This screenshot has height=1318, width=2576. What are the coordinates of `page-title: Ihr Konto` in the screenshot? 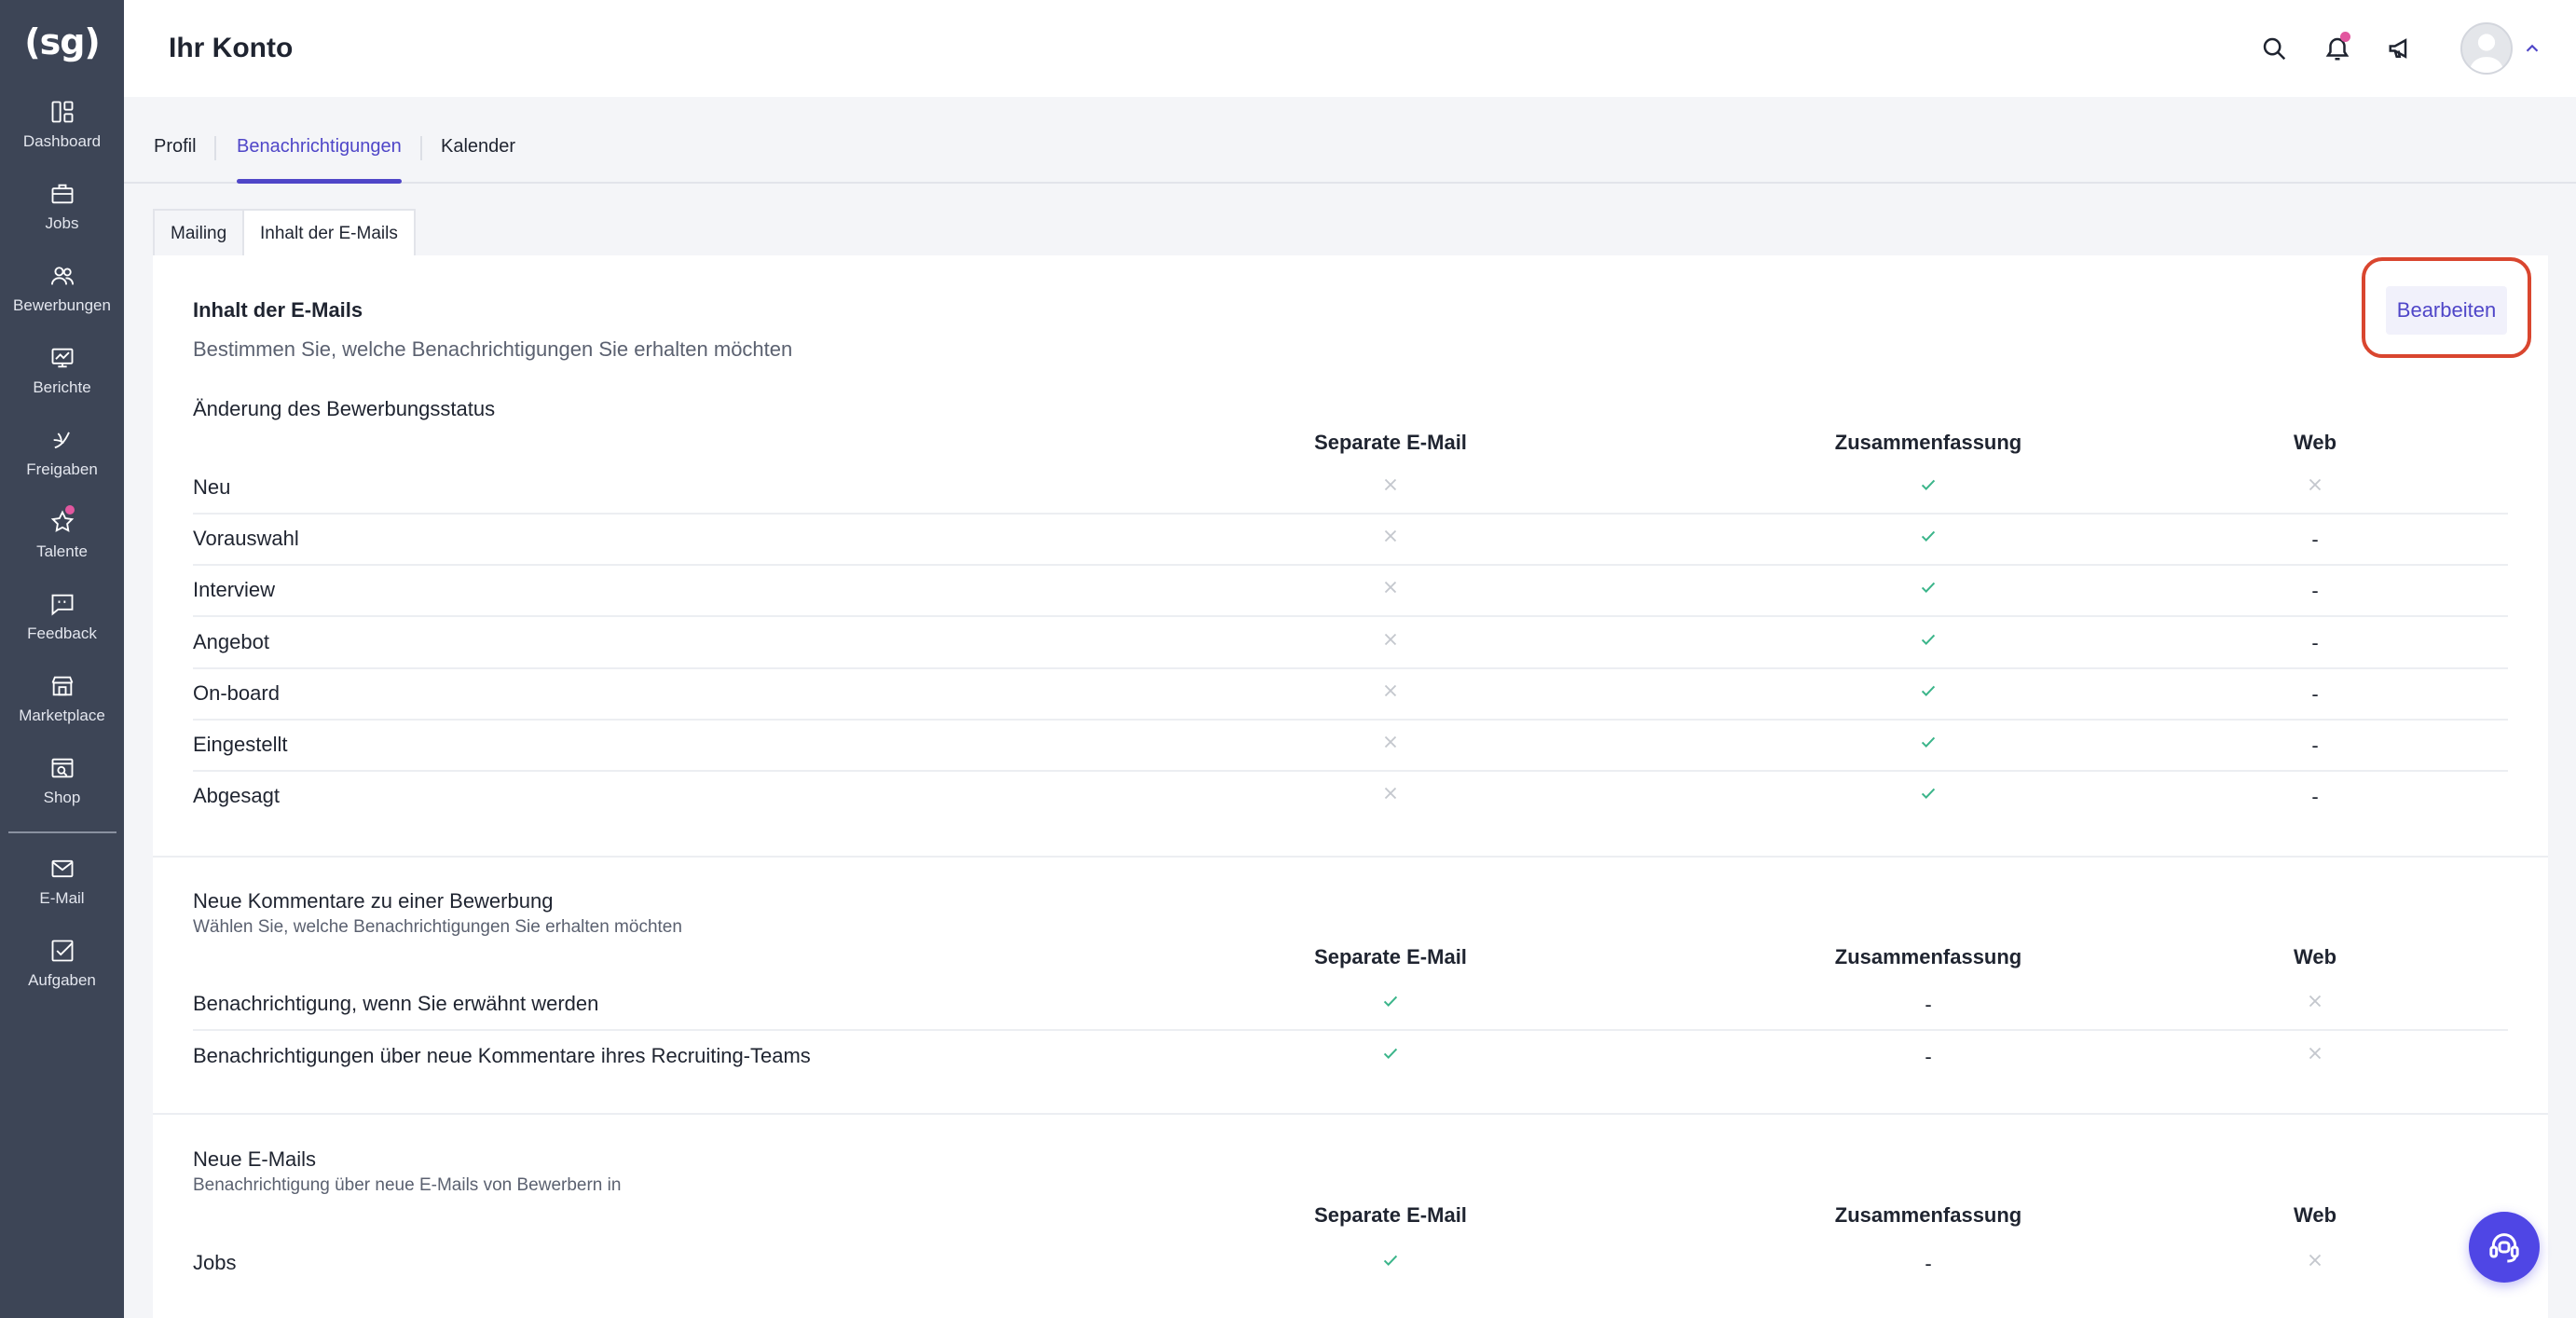 It's located at (231, 48).